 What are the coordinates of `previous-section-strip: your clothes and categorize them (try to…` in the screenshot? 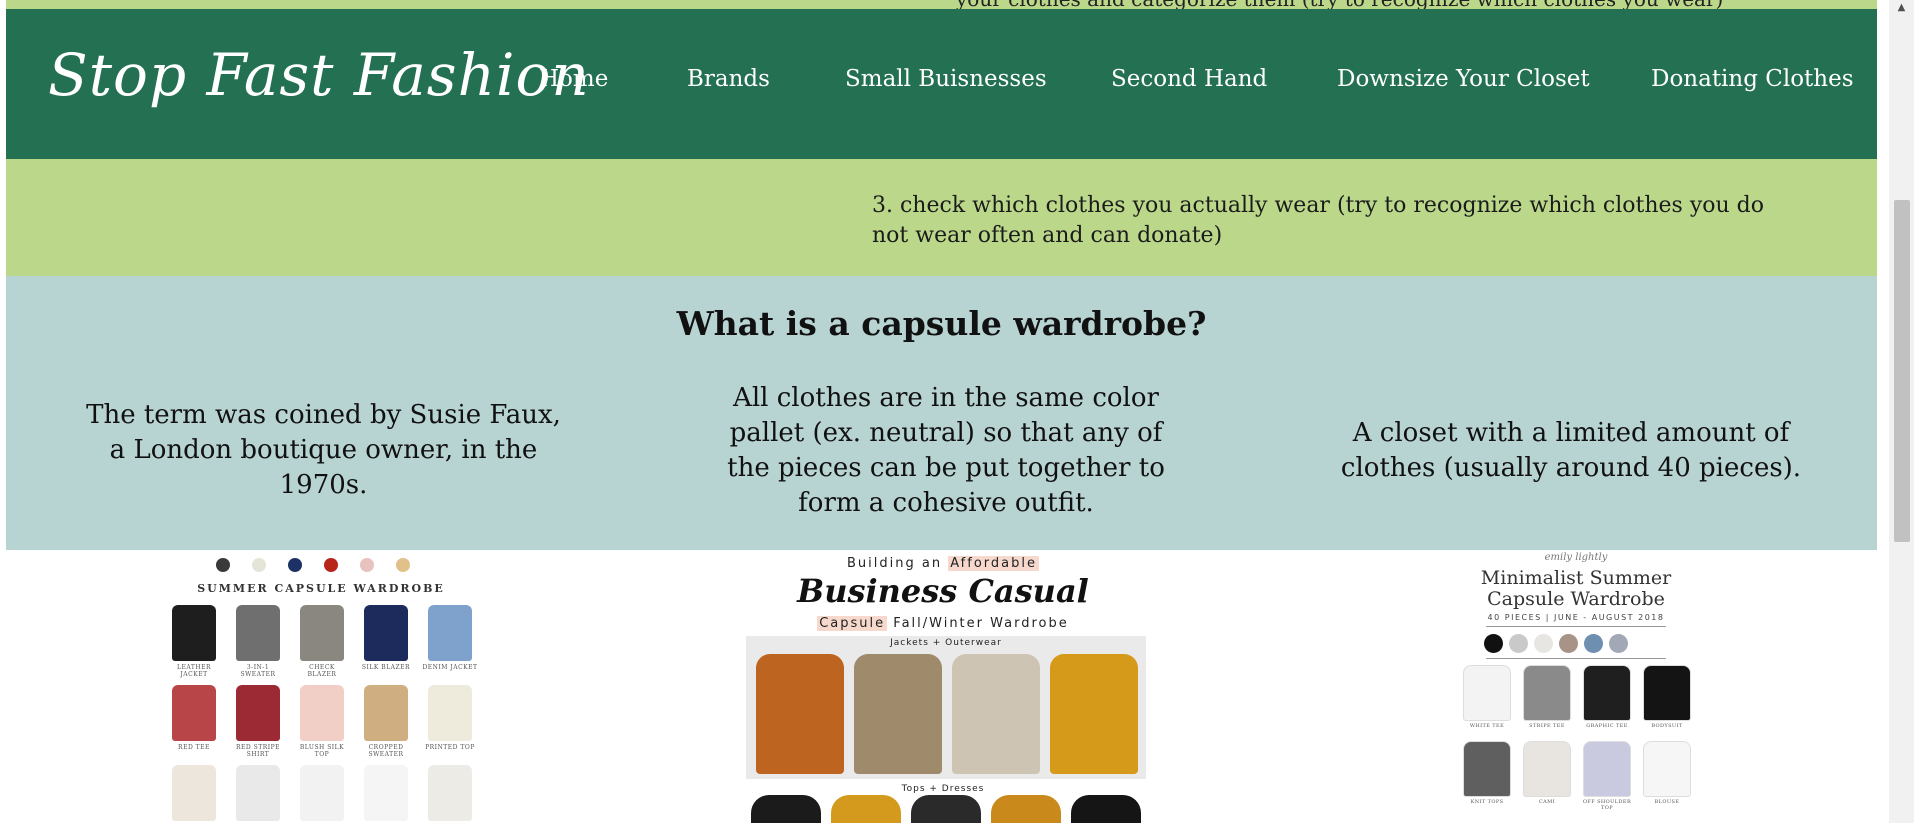 It's located at (941, 4).